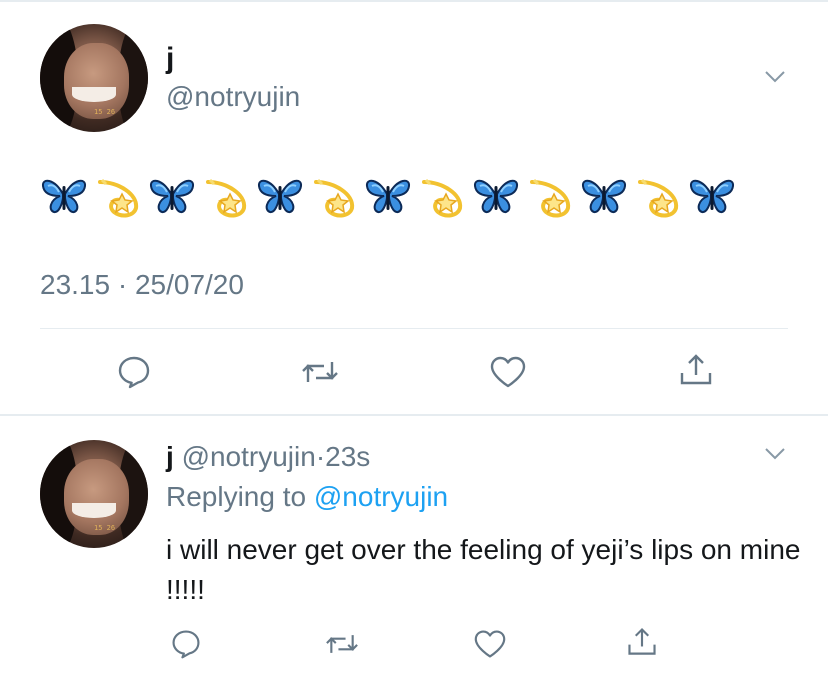  Describe the element at coordinates (381, 496) in the screenshot. I see `replying-to-link: @notryujin` at that location.